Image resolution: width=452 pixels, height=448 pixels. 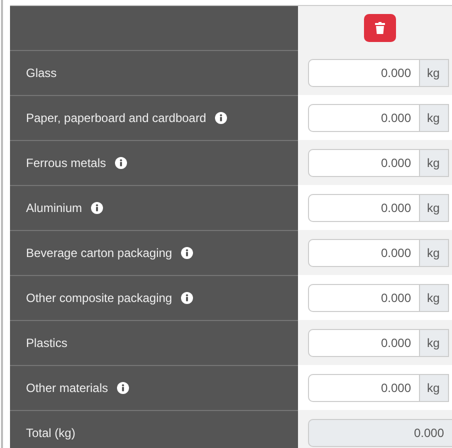 What do you see at coordinates (67, 388) in the screenshot?
I see `row-label: Other materials` at bounding box center [67, 388].